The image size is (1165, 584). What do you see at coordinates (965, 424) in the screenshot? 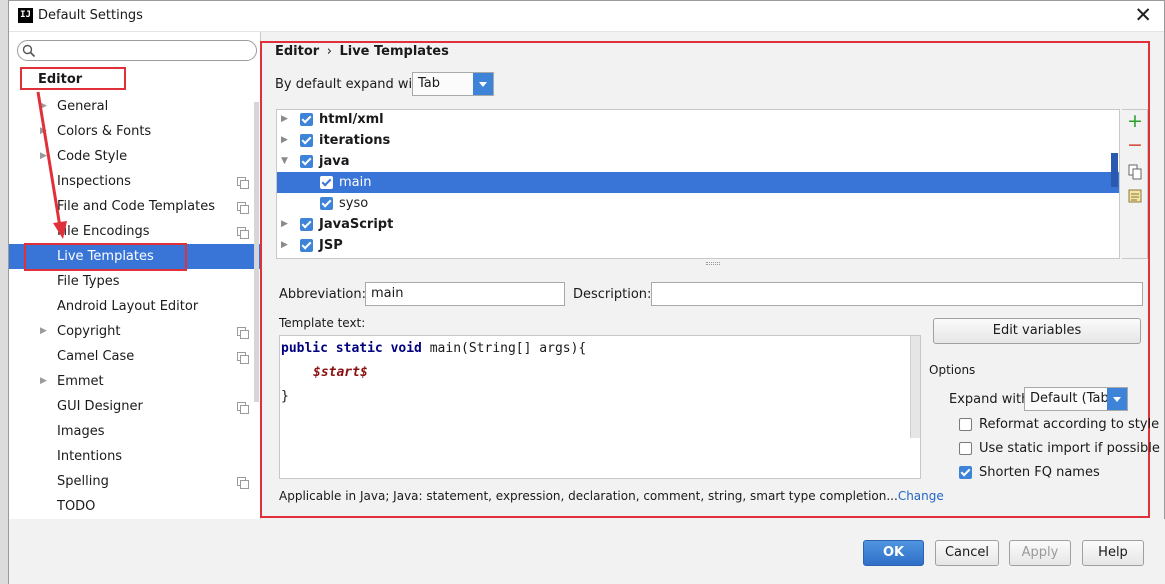
I see `reformat-checkbox` at bounding box center [965, 424].